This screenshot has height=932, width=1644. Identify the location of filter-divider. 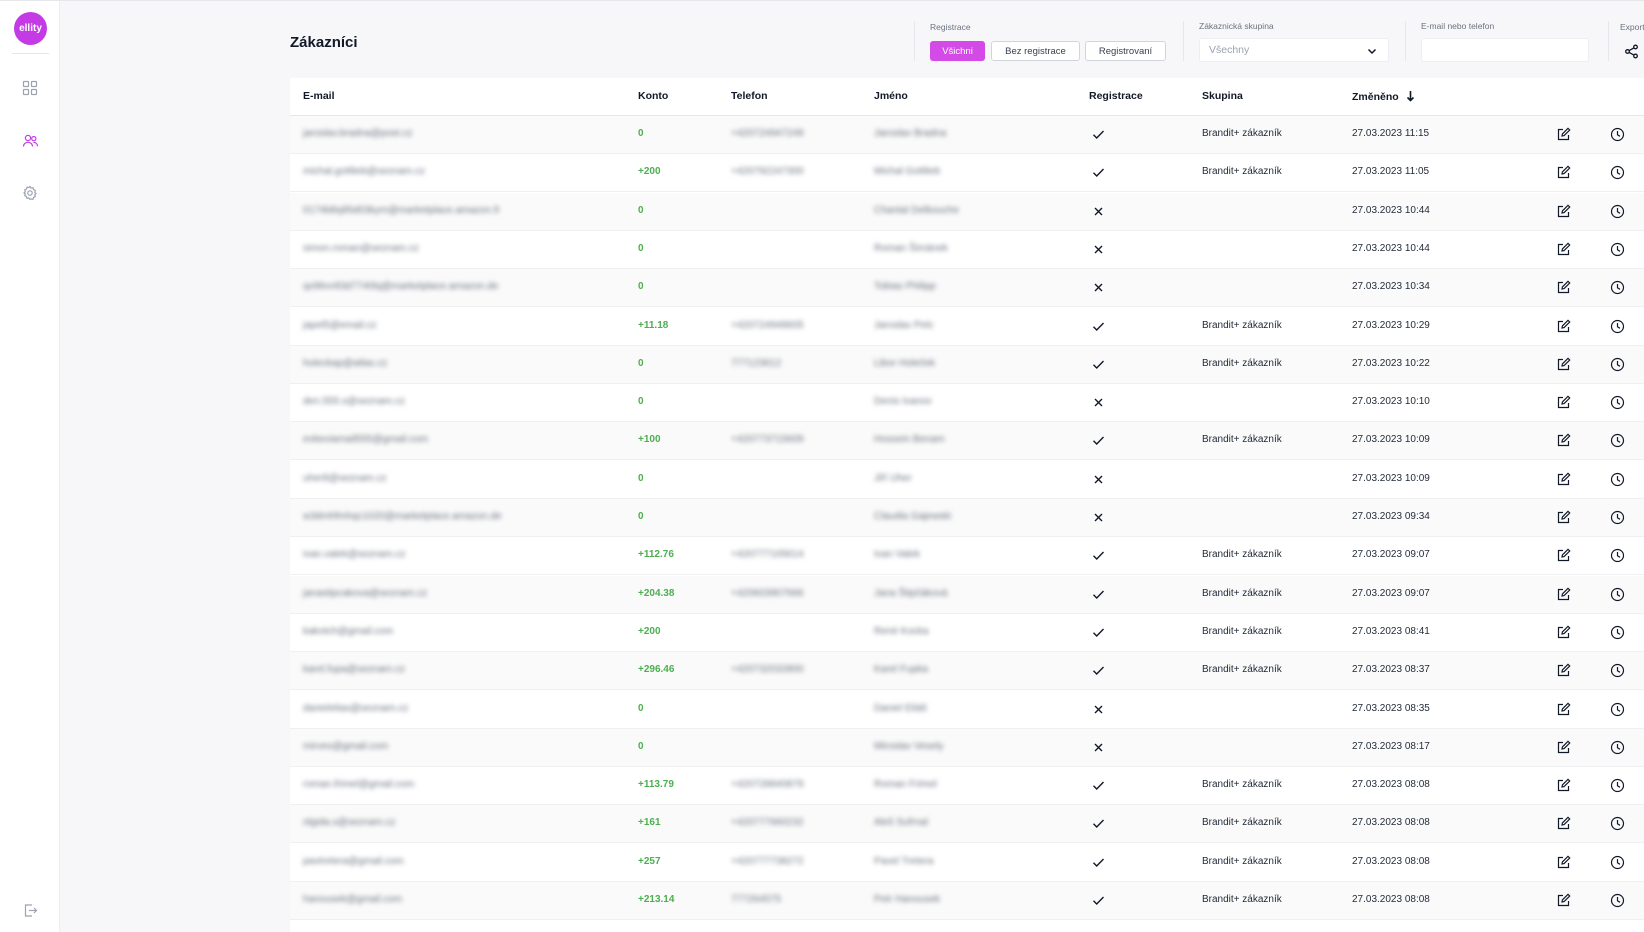
(1608, 41).